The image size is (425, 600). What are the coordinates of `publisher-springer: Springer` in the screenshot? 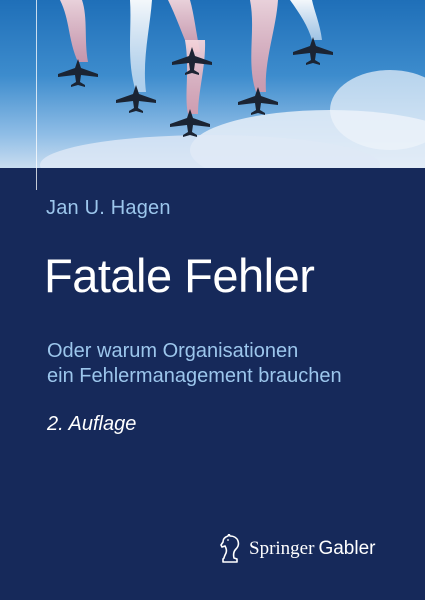 It's located at (282, 548).